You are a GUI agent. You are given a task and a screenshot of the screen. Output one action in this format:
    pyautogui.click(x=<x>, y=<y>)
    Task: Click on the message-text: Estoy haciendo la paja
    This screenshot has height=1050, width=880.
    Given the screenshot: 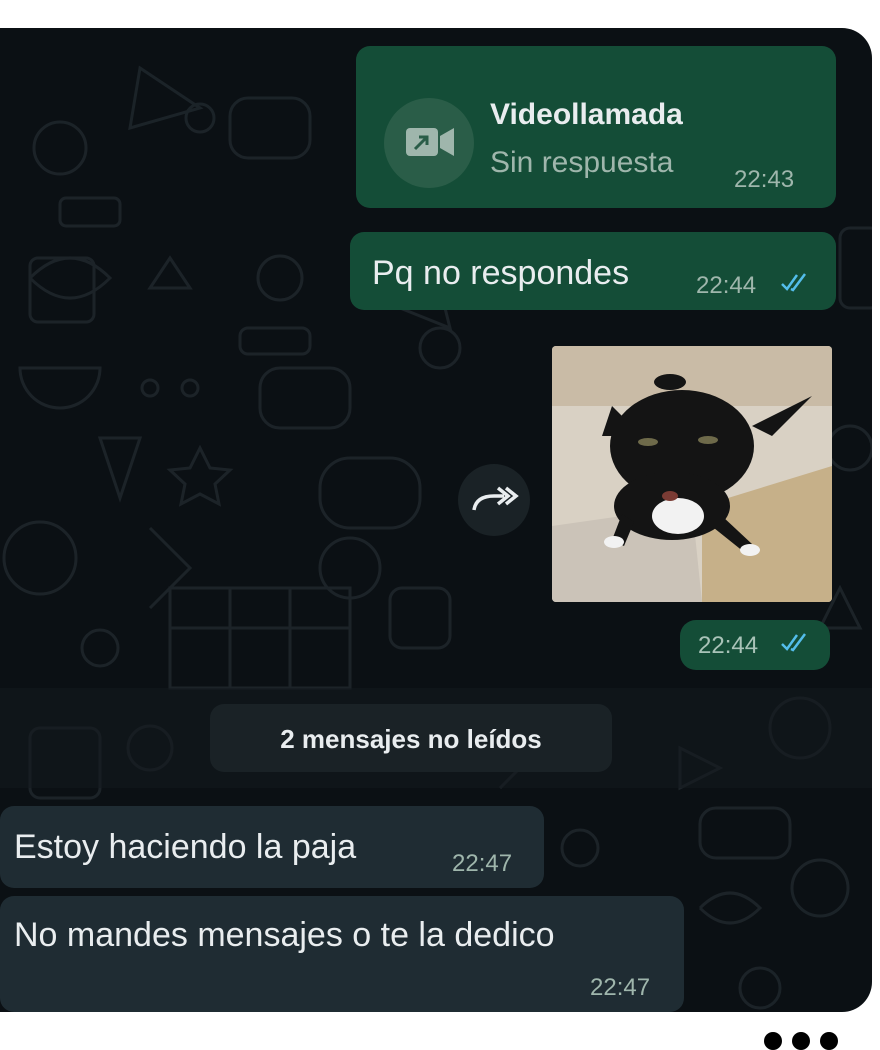 What is the action you would take?
    pyautogui.click(x=185, y=847)
    